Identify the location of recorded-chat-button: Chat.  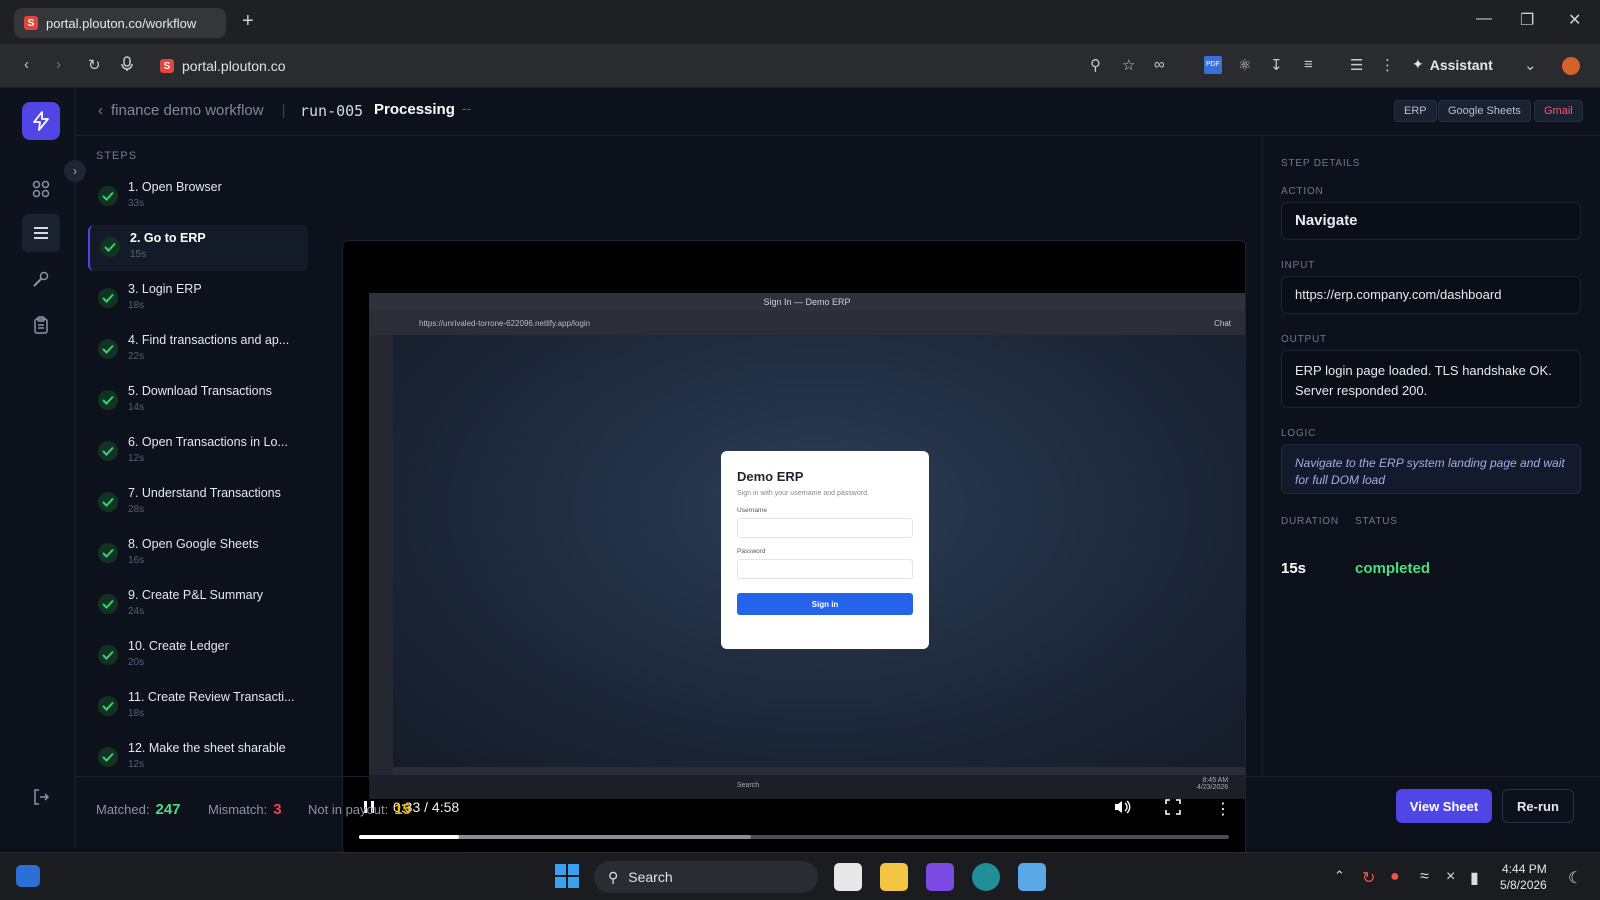
(1222, 323).